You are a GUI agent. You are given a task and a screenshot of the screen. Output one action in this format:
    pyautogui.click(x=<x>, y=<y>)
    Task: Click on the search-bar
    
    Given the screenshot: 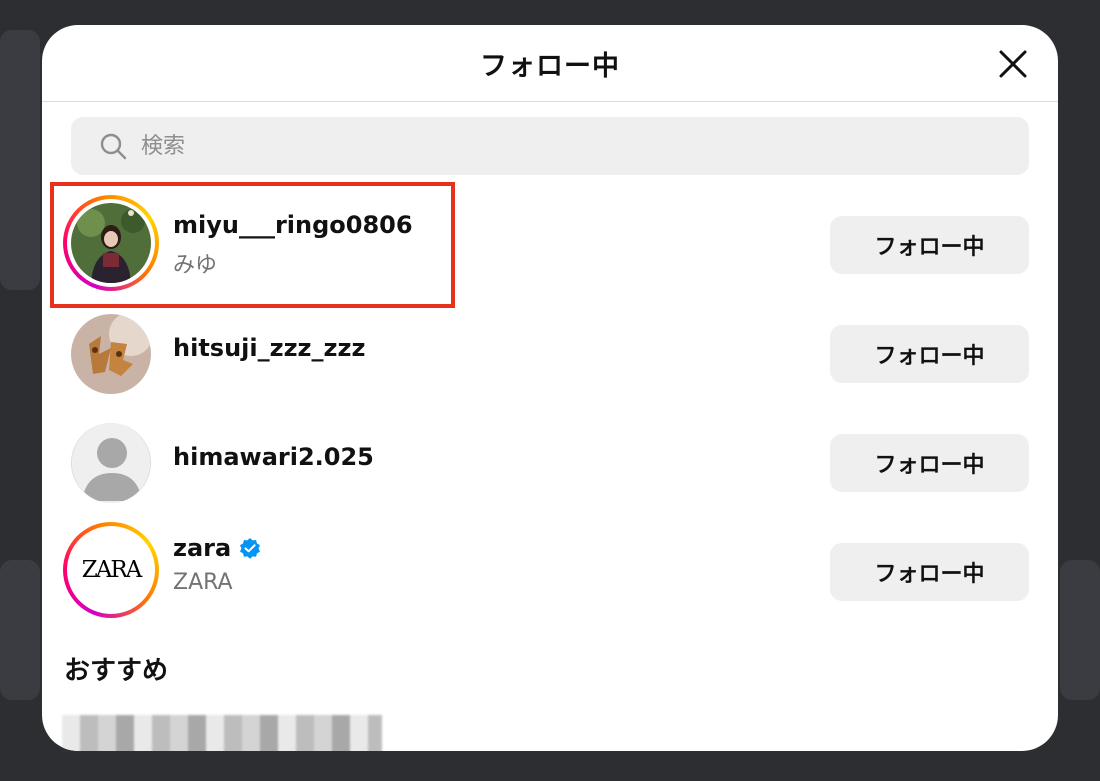 What is the action you would take?
    pyautogui.click(x=550, y=146)
    